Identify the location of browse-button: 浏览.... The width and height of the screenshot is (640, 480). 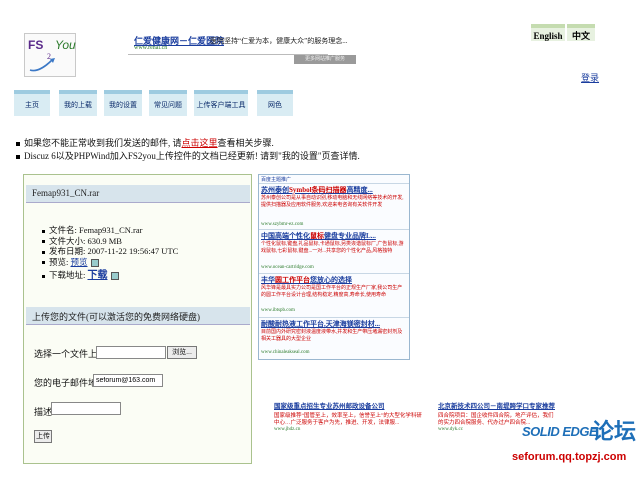
(182, 352).